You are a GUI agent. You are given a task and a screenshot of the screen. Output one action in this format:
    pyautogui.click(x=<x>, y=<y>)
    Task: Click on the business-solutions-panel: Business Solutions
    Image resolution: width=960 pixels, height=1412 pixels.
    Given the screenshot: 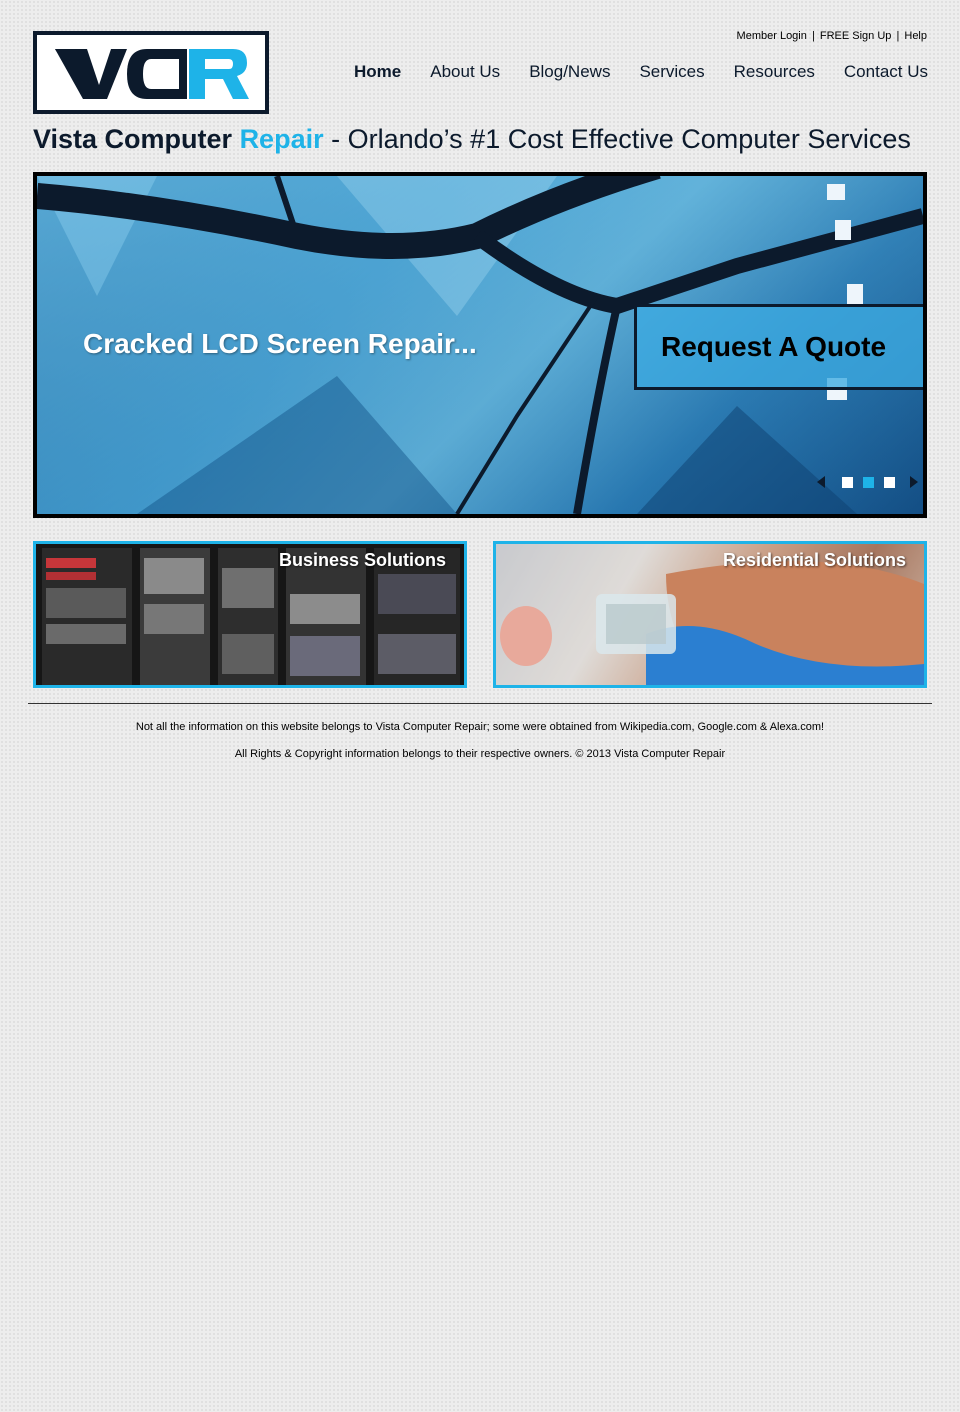 What is the action you would take?
    pyautogui.click(x=250, y=614)
    